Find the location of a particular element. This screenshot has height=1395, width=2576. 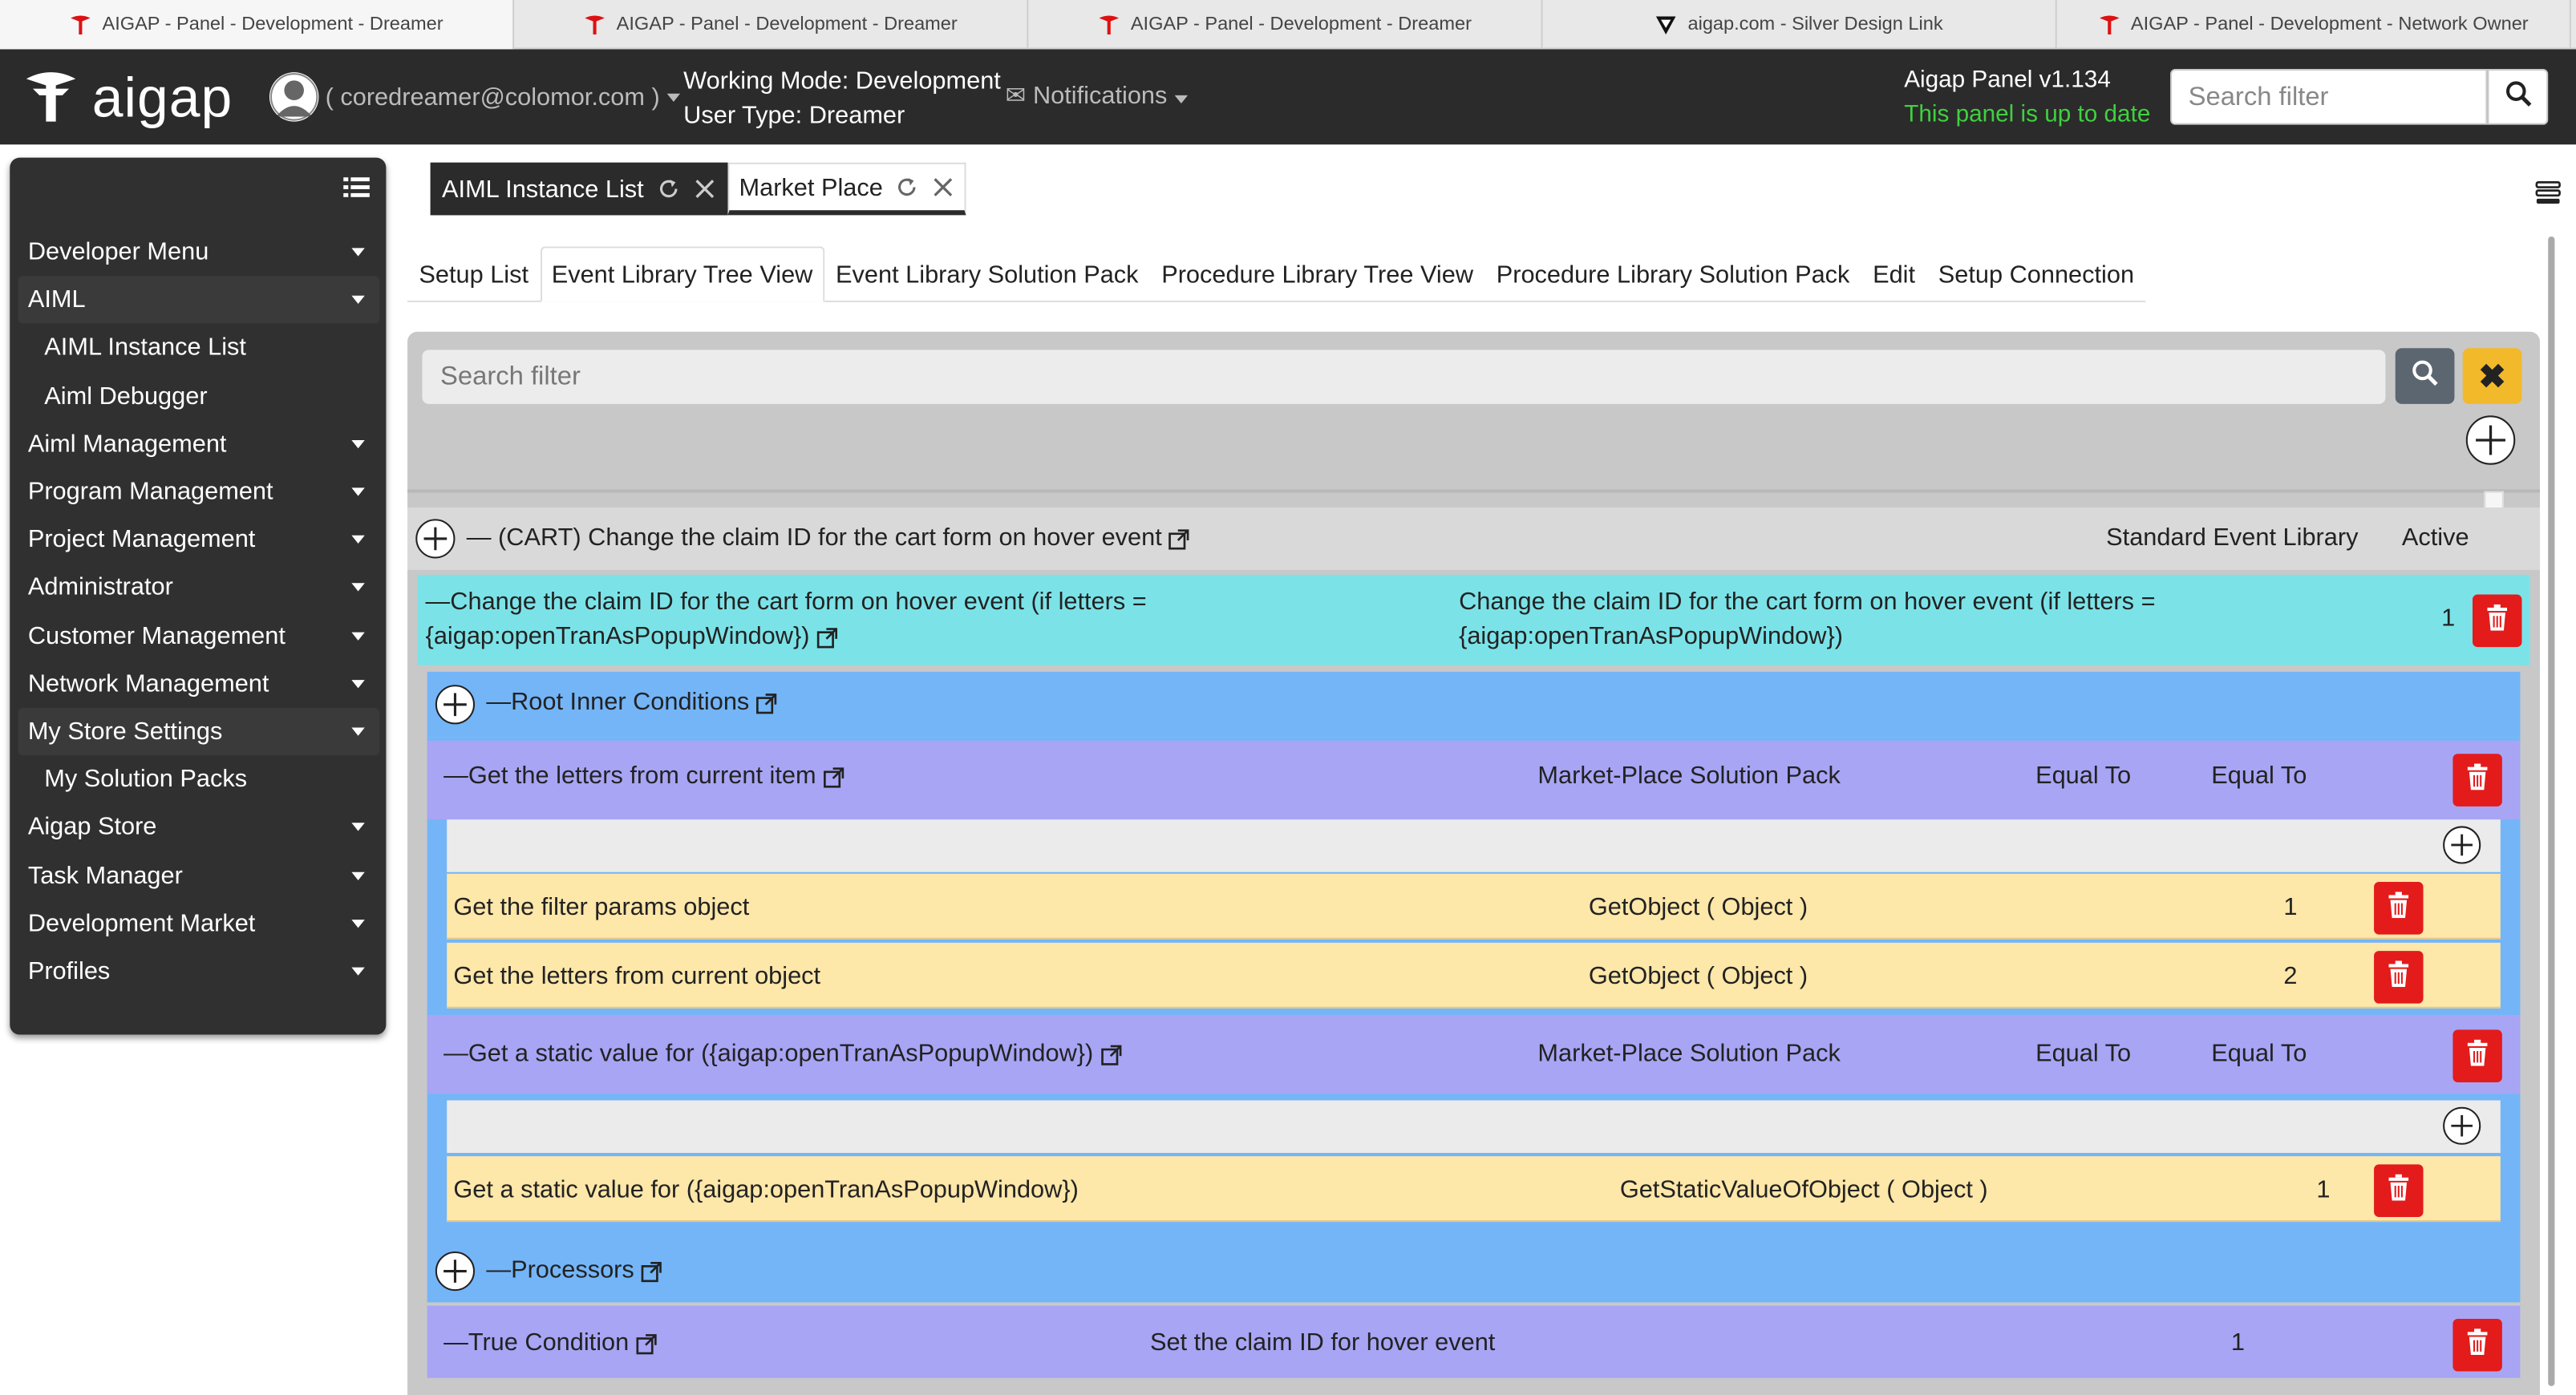

processors-row: —Processors is located at coordinates (1474, 1269).